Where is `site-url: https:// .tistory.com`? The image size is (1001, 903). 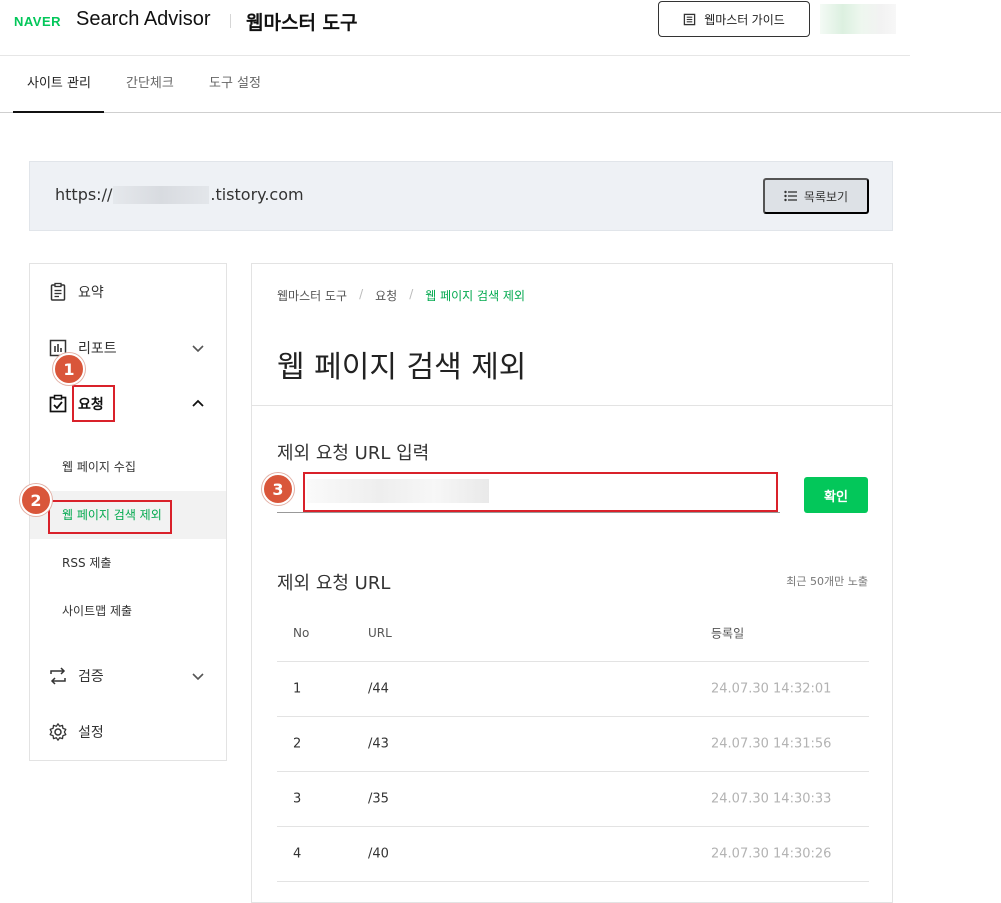 site-url: https:// .tistory.com is located at coordinates (179, 194).